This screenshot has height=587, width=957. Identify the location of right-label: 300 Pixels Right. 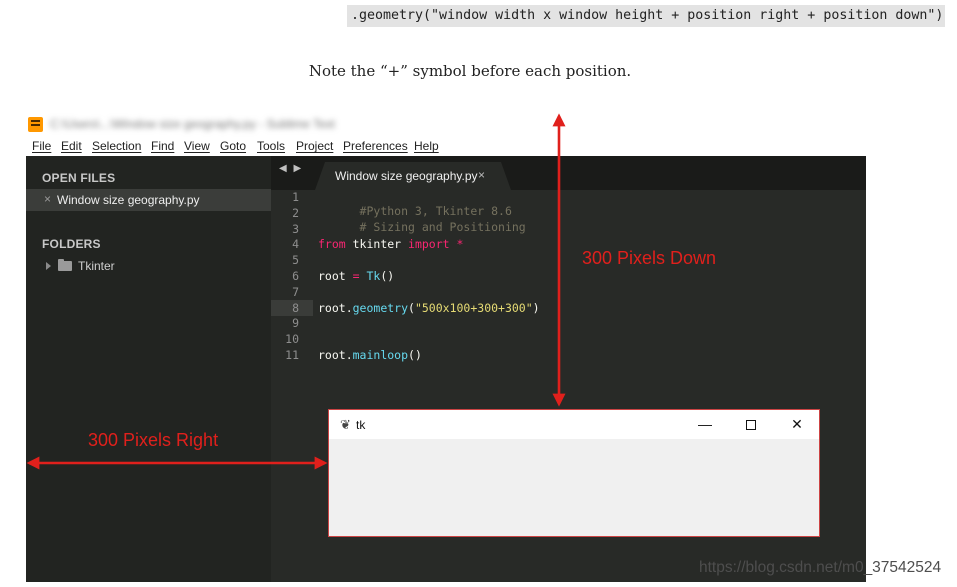
(153, 440).